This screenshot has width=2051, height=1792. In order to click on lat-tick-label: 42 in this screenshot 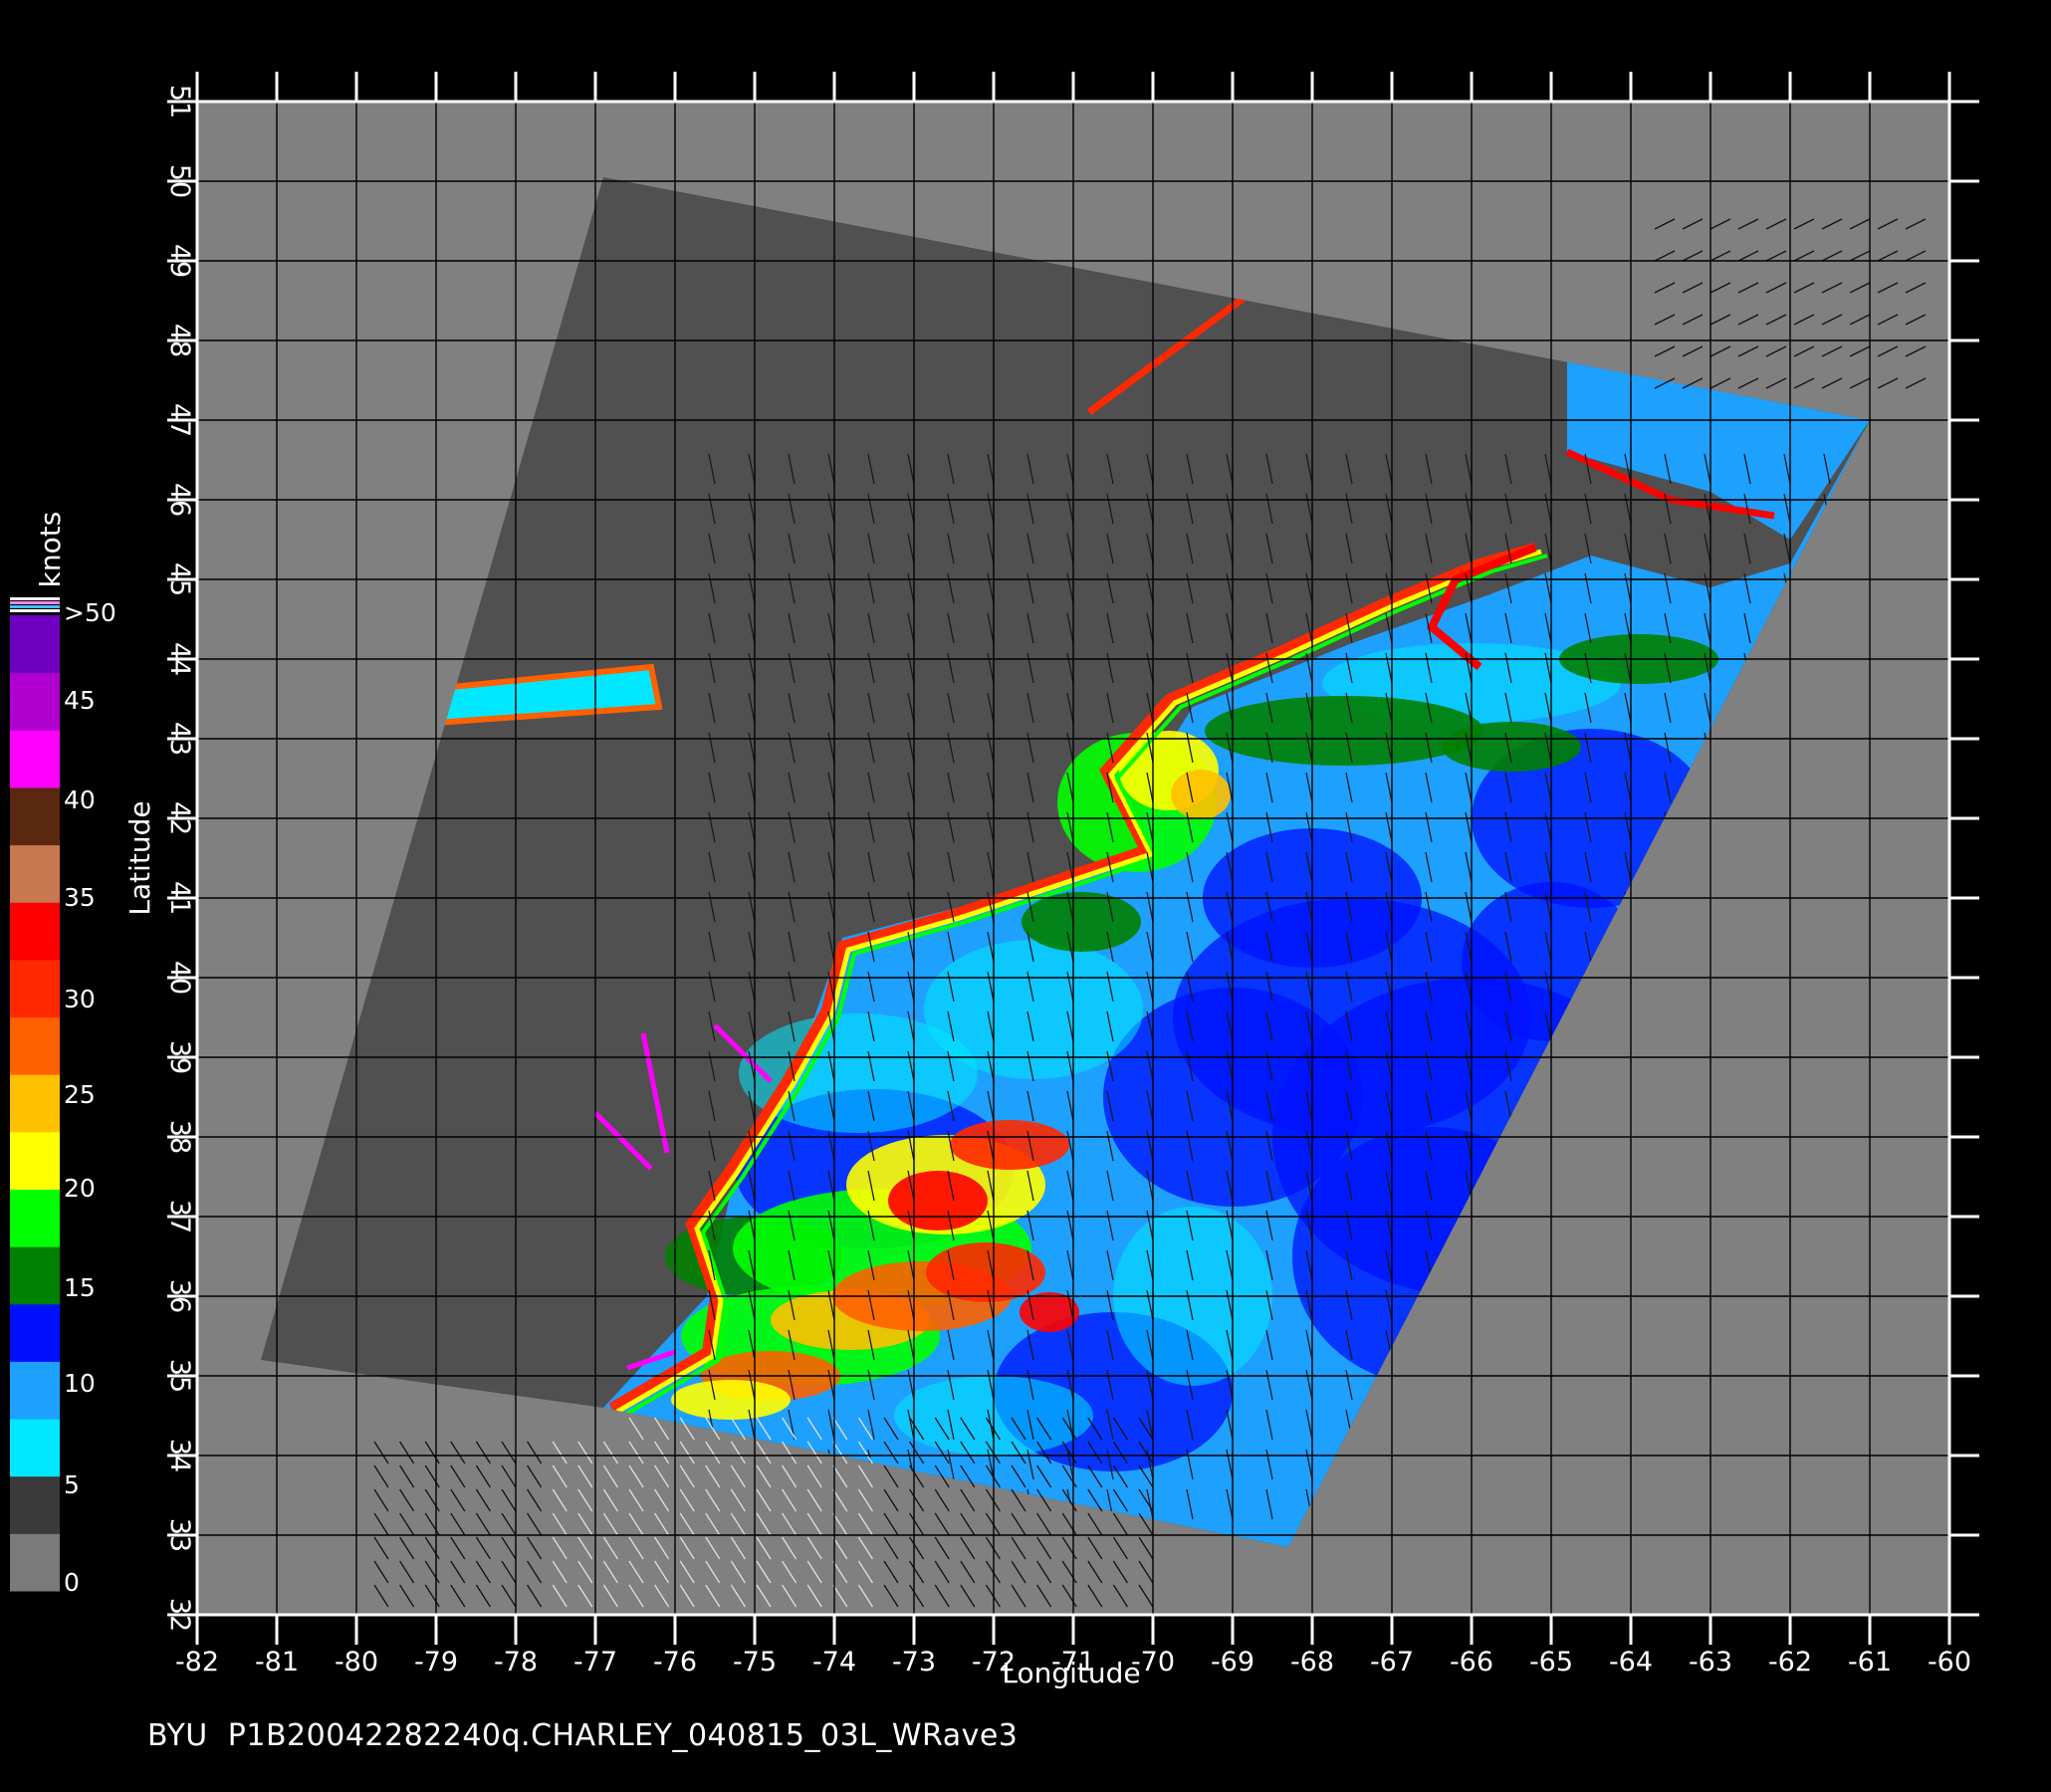, I will do `click(180, 818)`.